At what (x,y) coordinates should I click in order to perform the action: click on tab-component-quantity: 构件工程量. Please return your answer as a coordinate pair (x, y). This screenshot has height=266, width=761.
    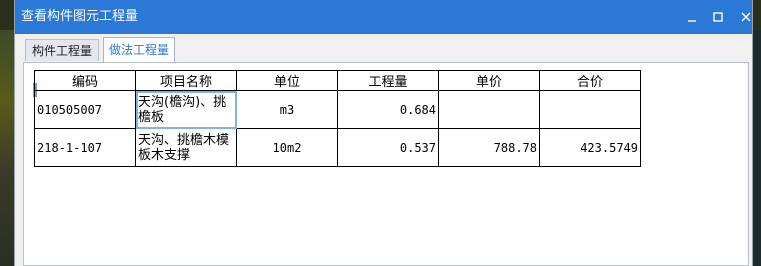
    Looking at the image, I should click on (62, 50).